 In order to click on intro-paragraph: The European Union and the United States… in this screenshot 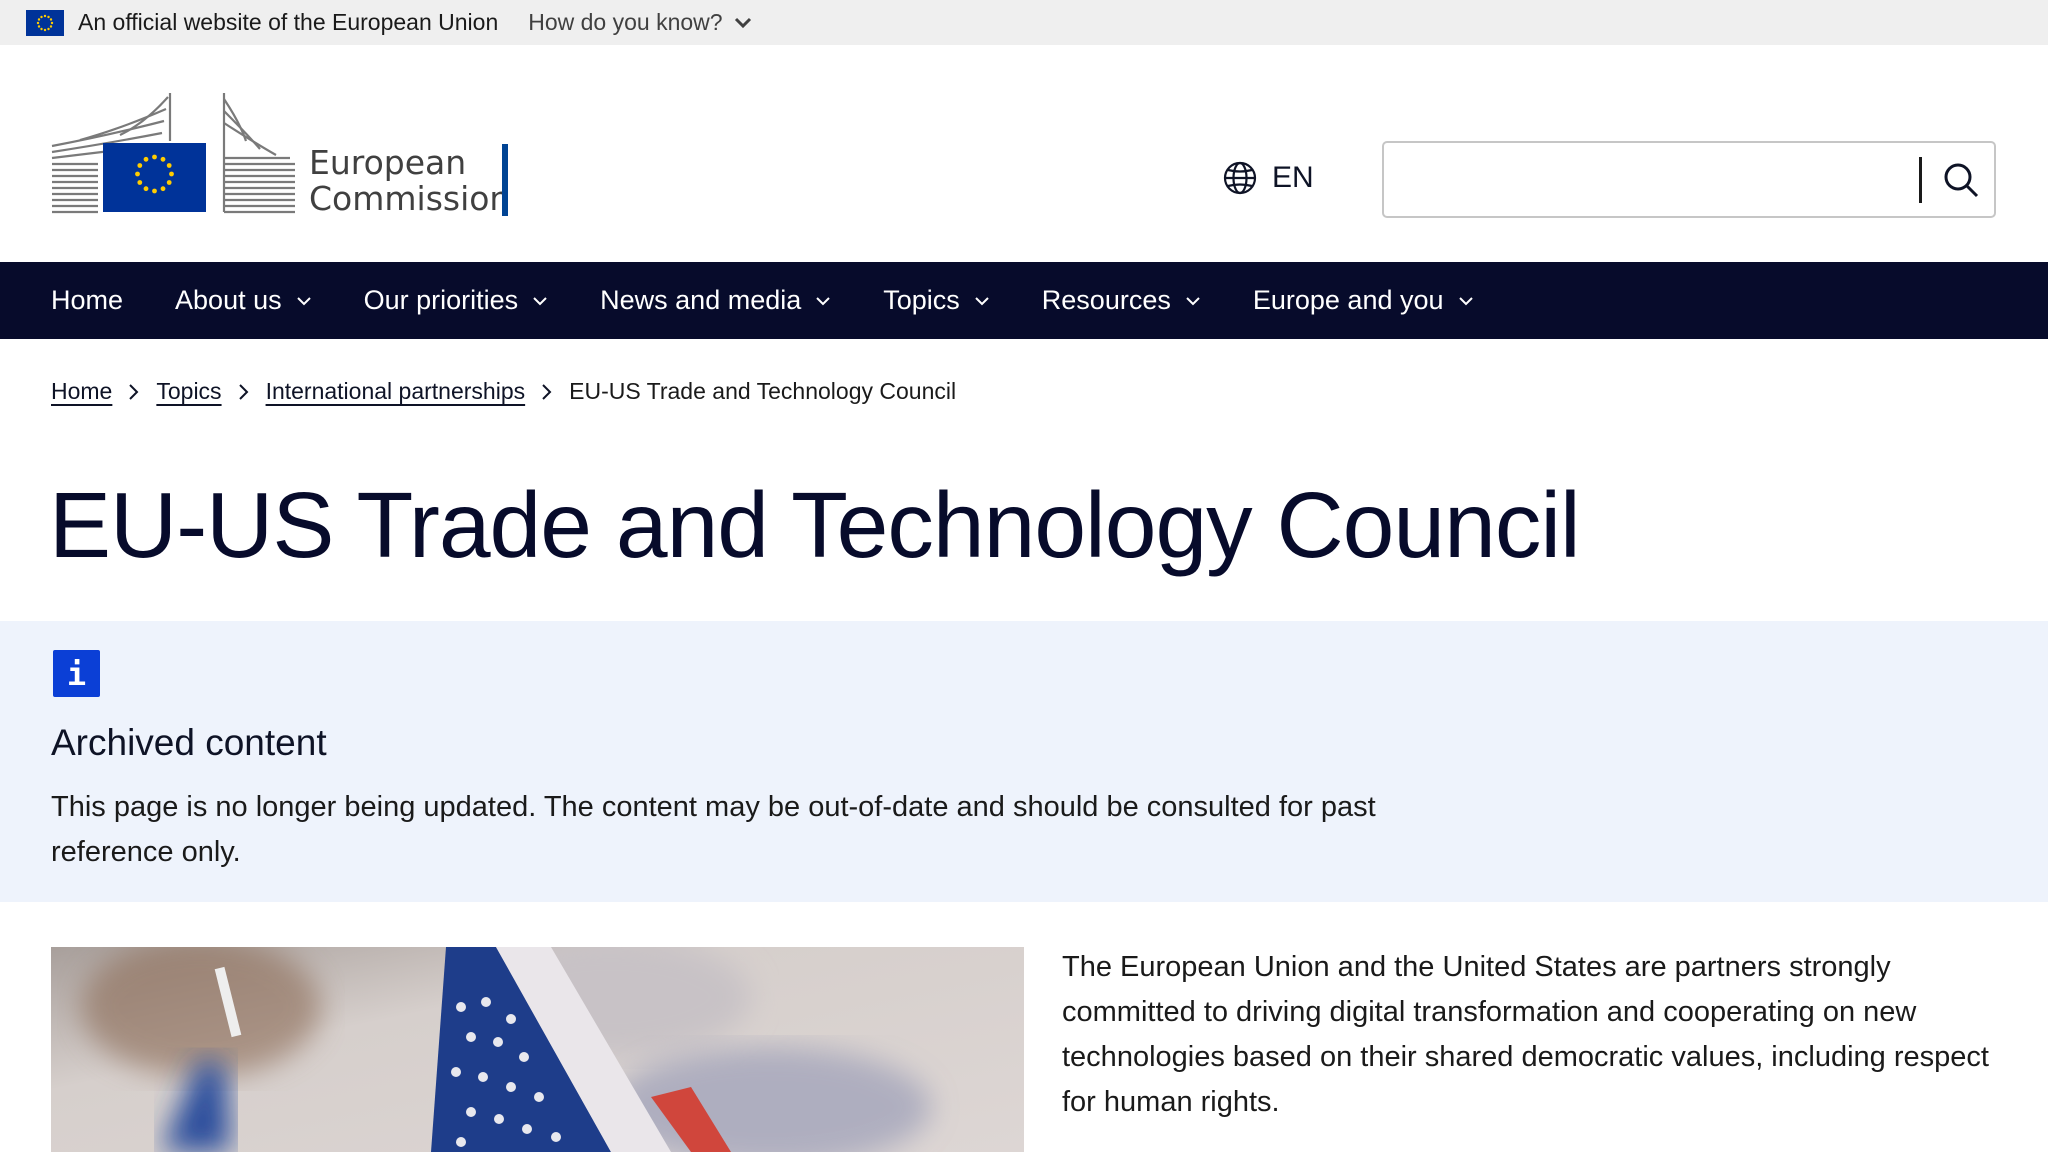, I will do `click(1525, 1034)`.